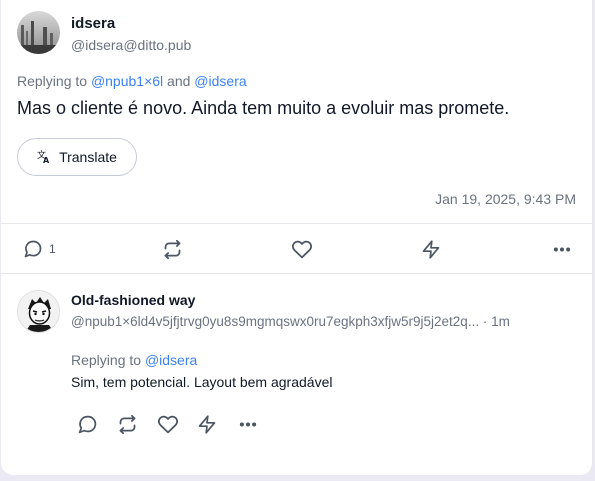 The height and width of the screenshot is (481, 595). I want to click on reply-replying-to: Replying to @idsera, so click(134, 360).